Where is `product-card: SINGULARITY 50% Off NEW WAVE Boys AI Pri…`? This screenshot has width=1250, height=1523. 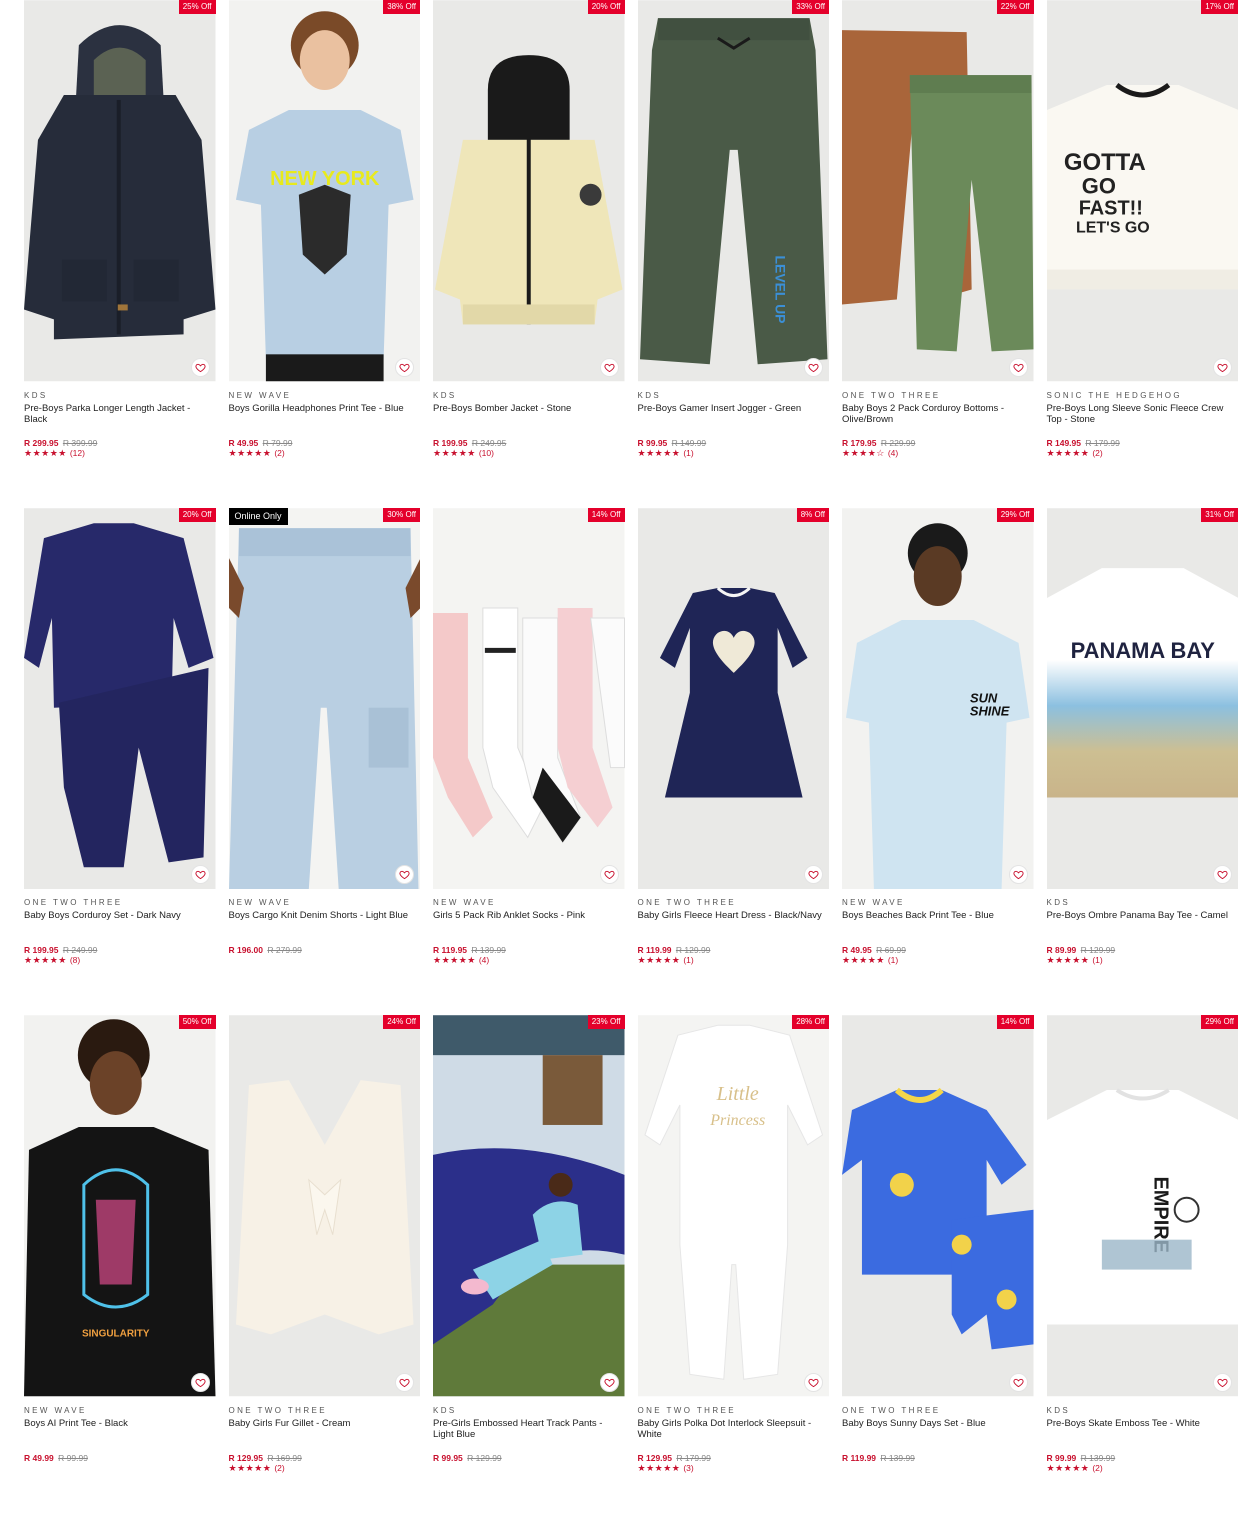 product-card: SINGULARITY 50% Off NEW WAVE Boys AI Pri… is located at coordinates (120, 1269).